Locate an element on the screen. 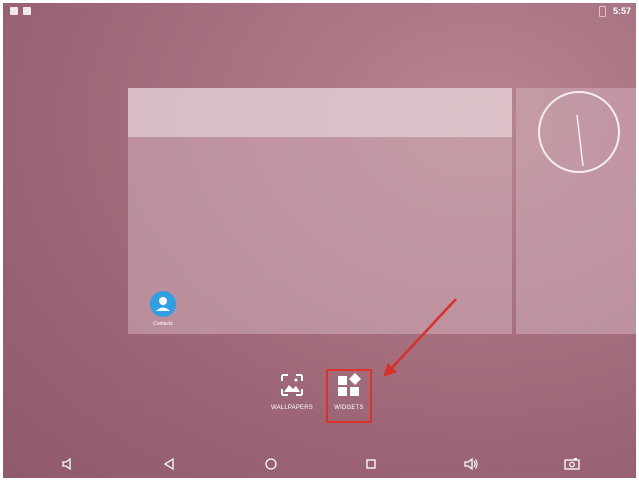 The width and height of the screenshot is (639, 481). home-icon is located at coordinates (271, 464).